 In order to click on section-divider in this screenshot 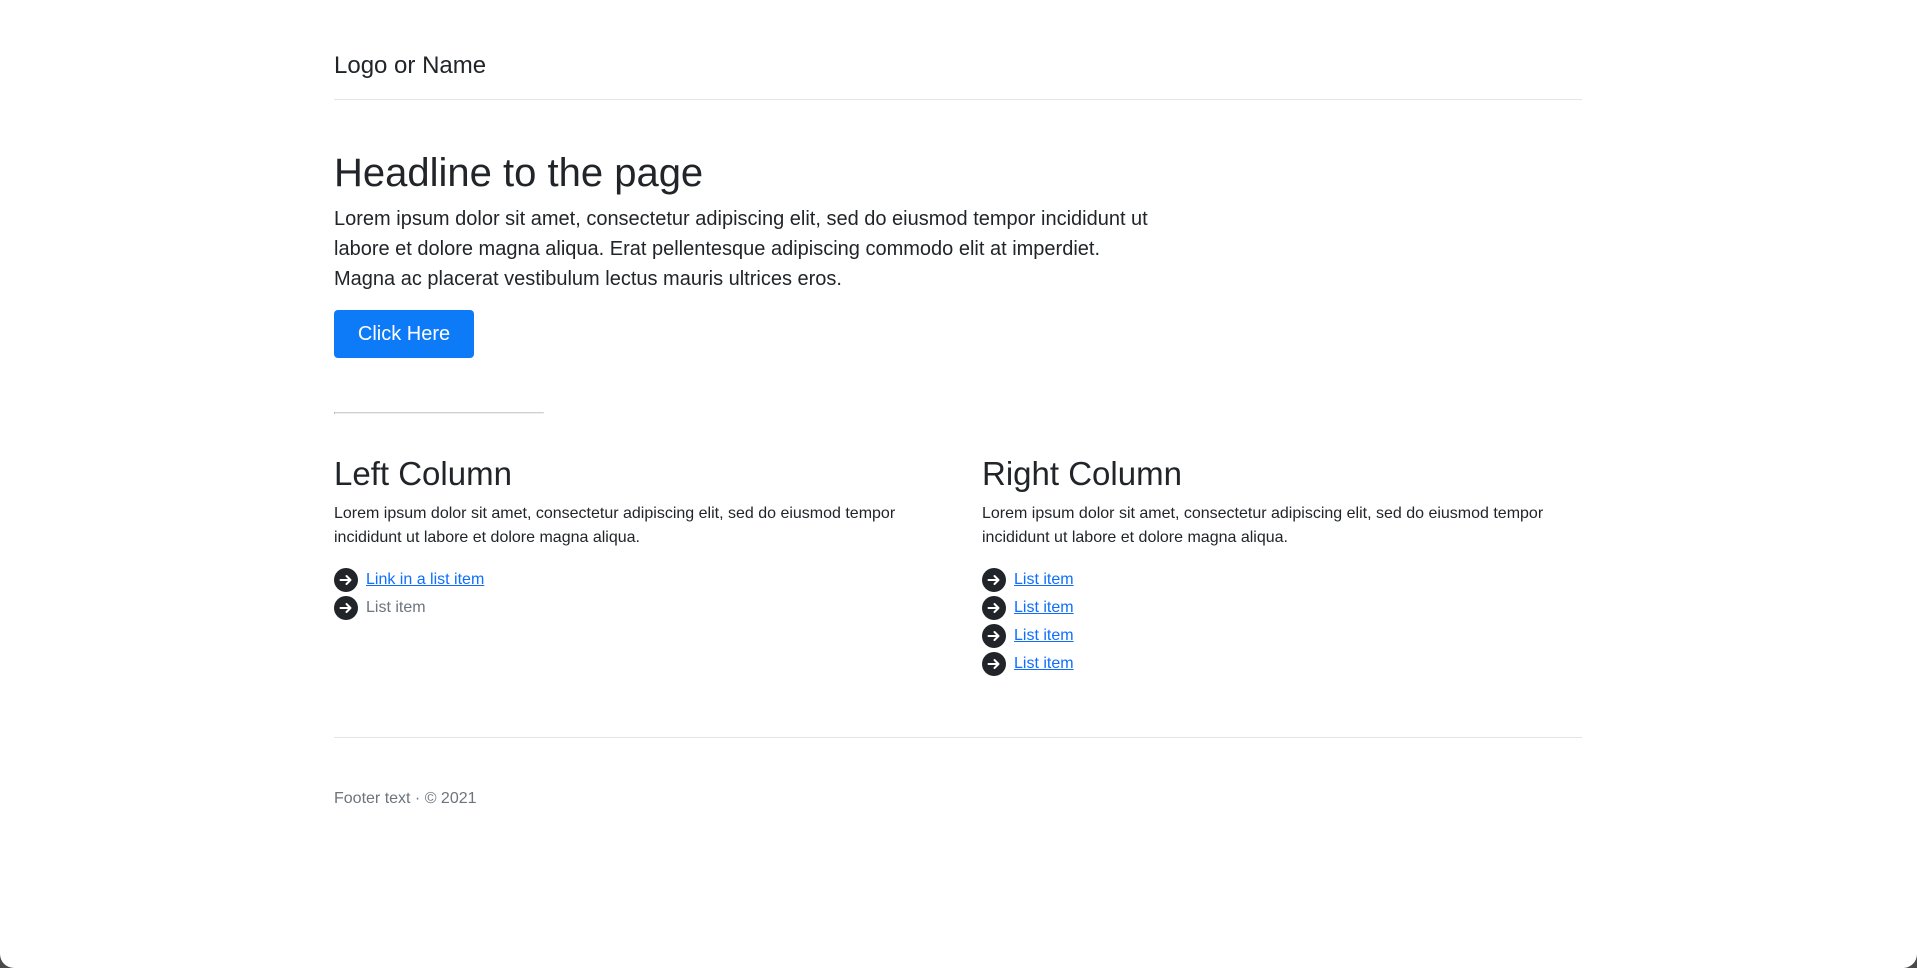, I will do `click(439, 413)`.